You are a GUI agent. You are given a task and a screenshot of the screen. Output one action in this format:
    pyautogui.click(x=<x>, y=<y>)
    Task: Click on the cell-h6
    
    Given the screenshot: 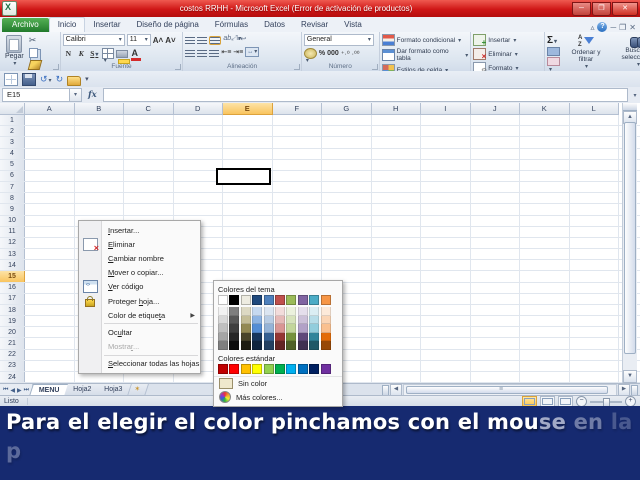 What is the action you would take?
    pyautogui.click(x=396, y=176)
    